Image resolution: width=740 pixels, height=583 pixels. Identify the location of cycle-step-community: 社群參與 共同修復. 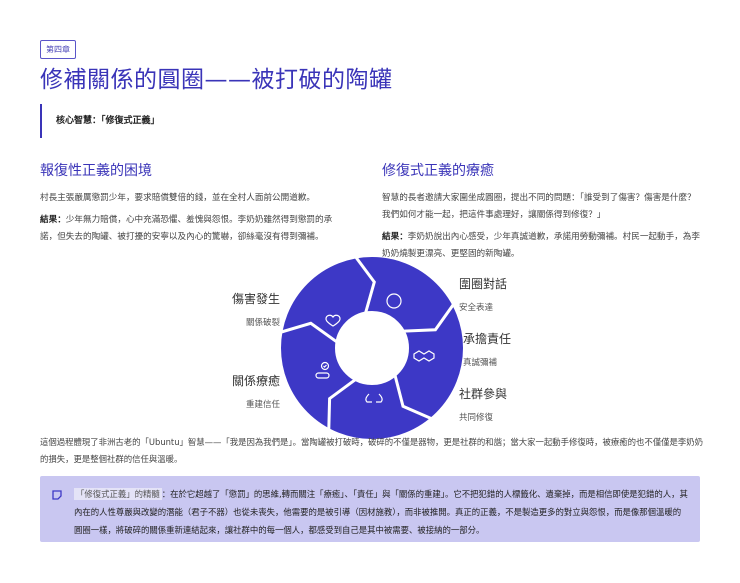
(483, 405).